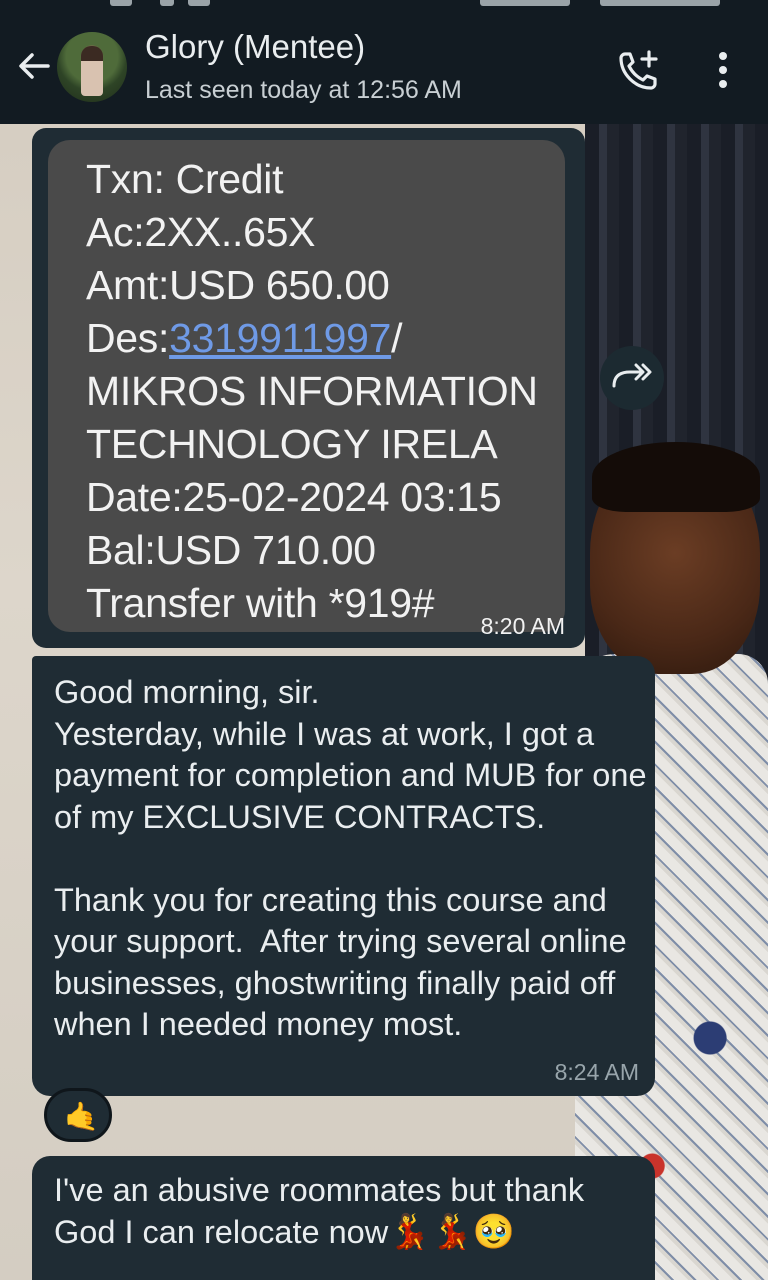 The image size is (768, 1280). Describe the element at coordinates (312, 391) in the screenshot. I see `sms-line: MIKROS INFORMATION` at that location.